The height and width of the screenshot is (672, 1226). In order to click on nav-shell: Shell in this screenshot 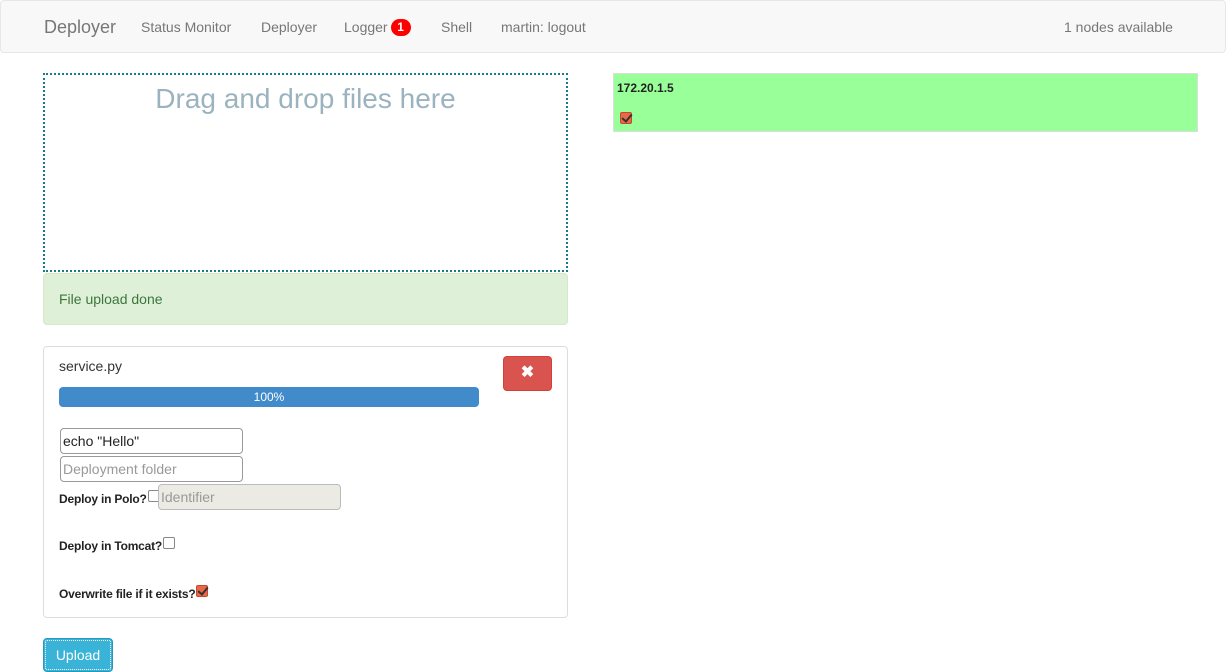, I will do `click(456, 27)`.